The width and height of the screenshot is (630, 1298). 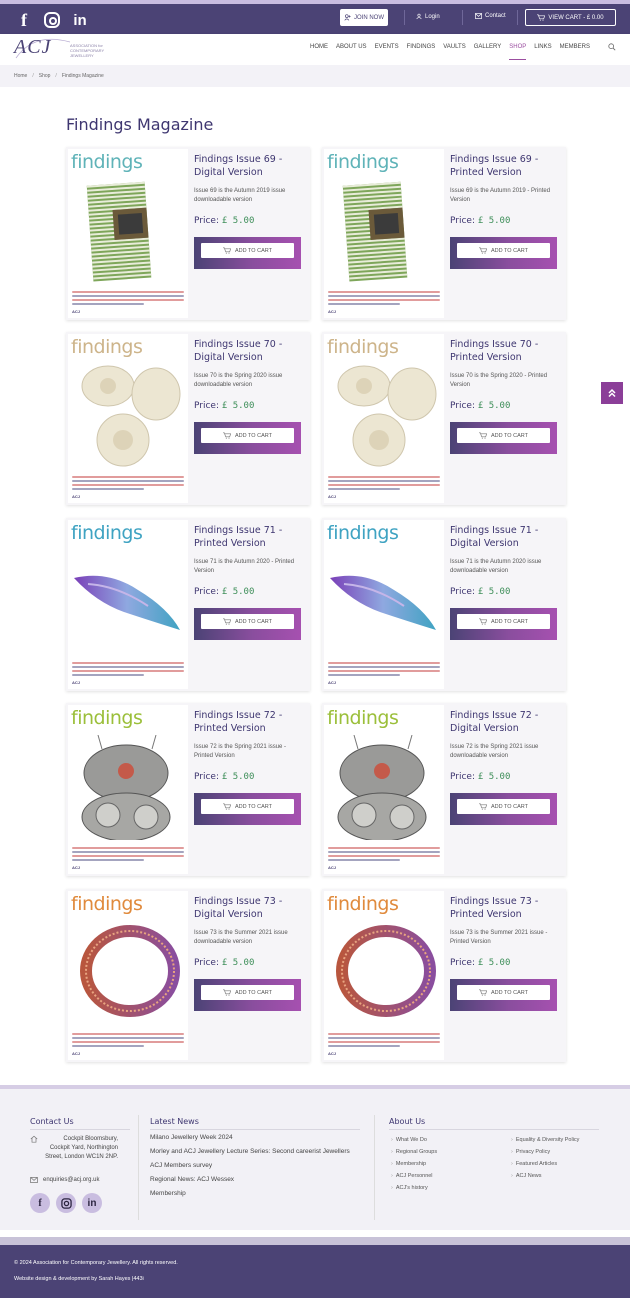 I want to click on about-link: Equality & Diversity Policy, so click(x=545, y=1142).